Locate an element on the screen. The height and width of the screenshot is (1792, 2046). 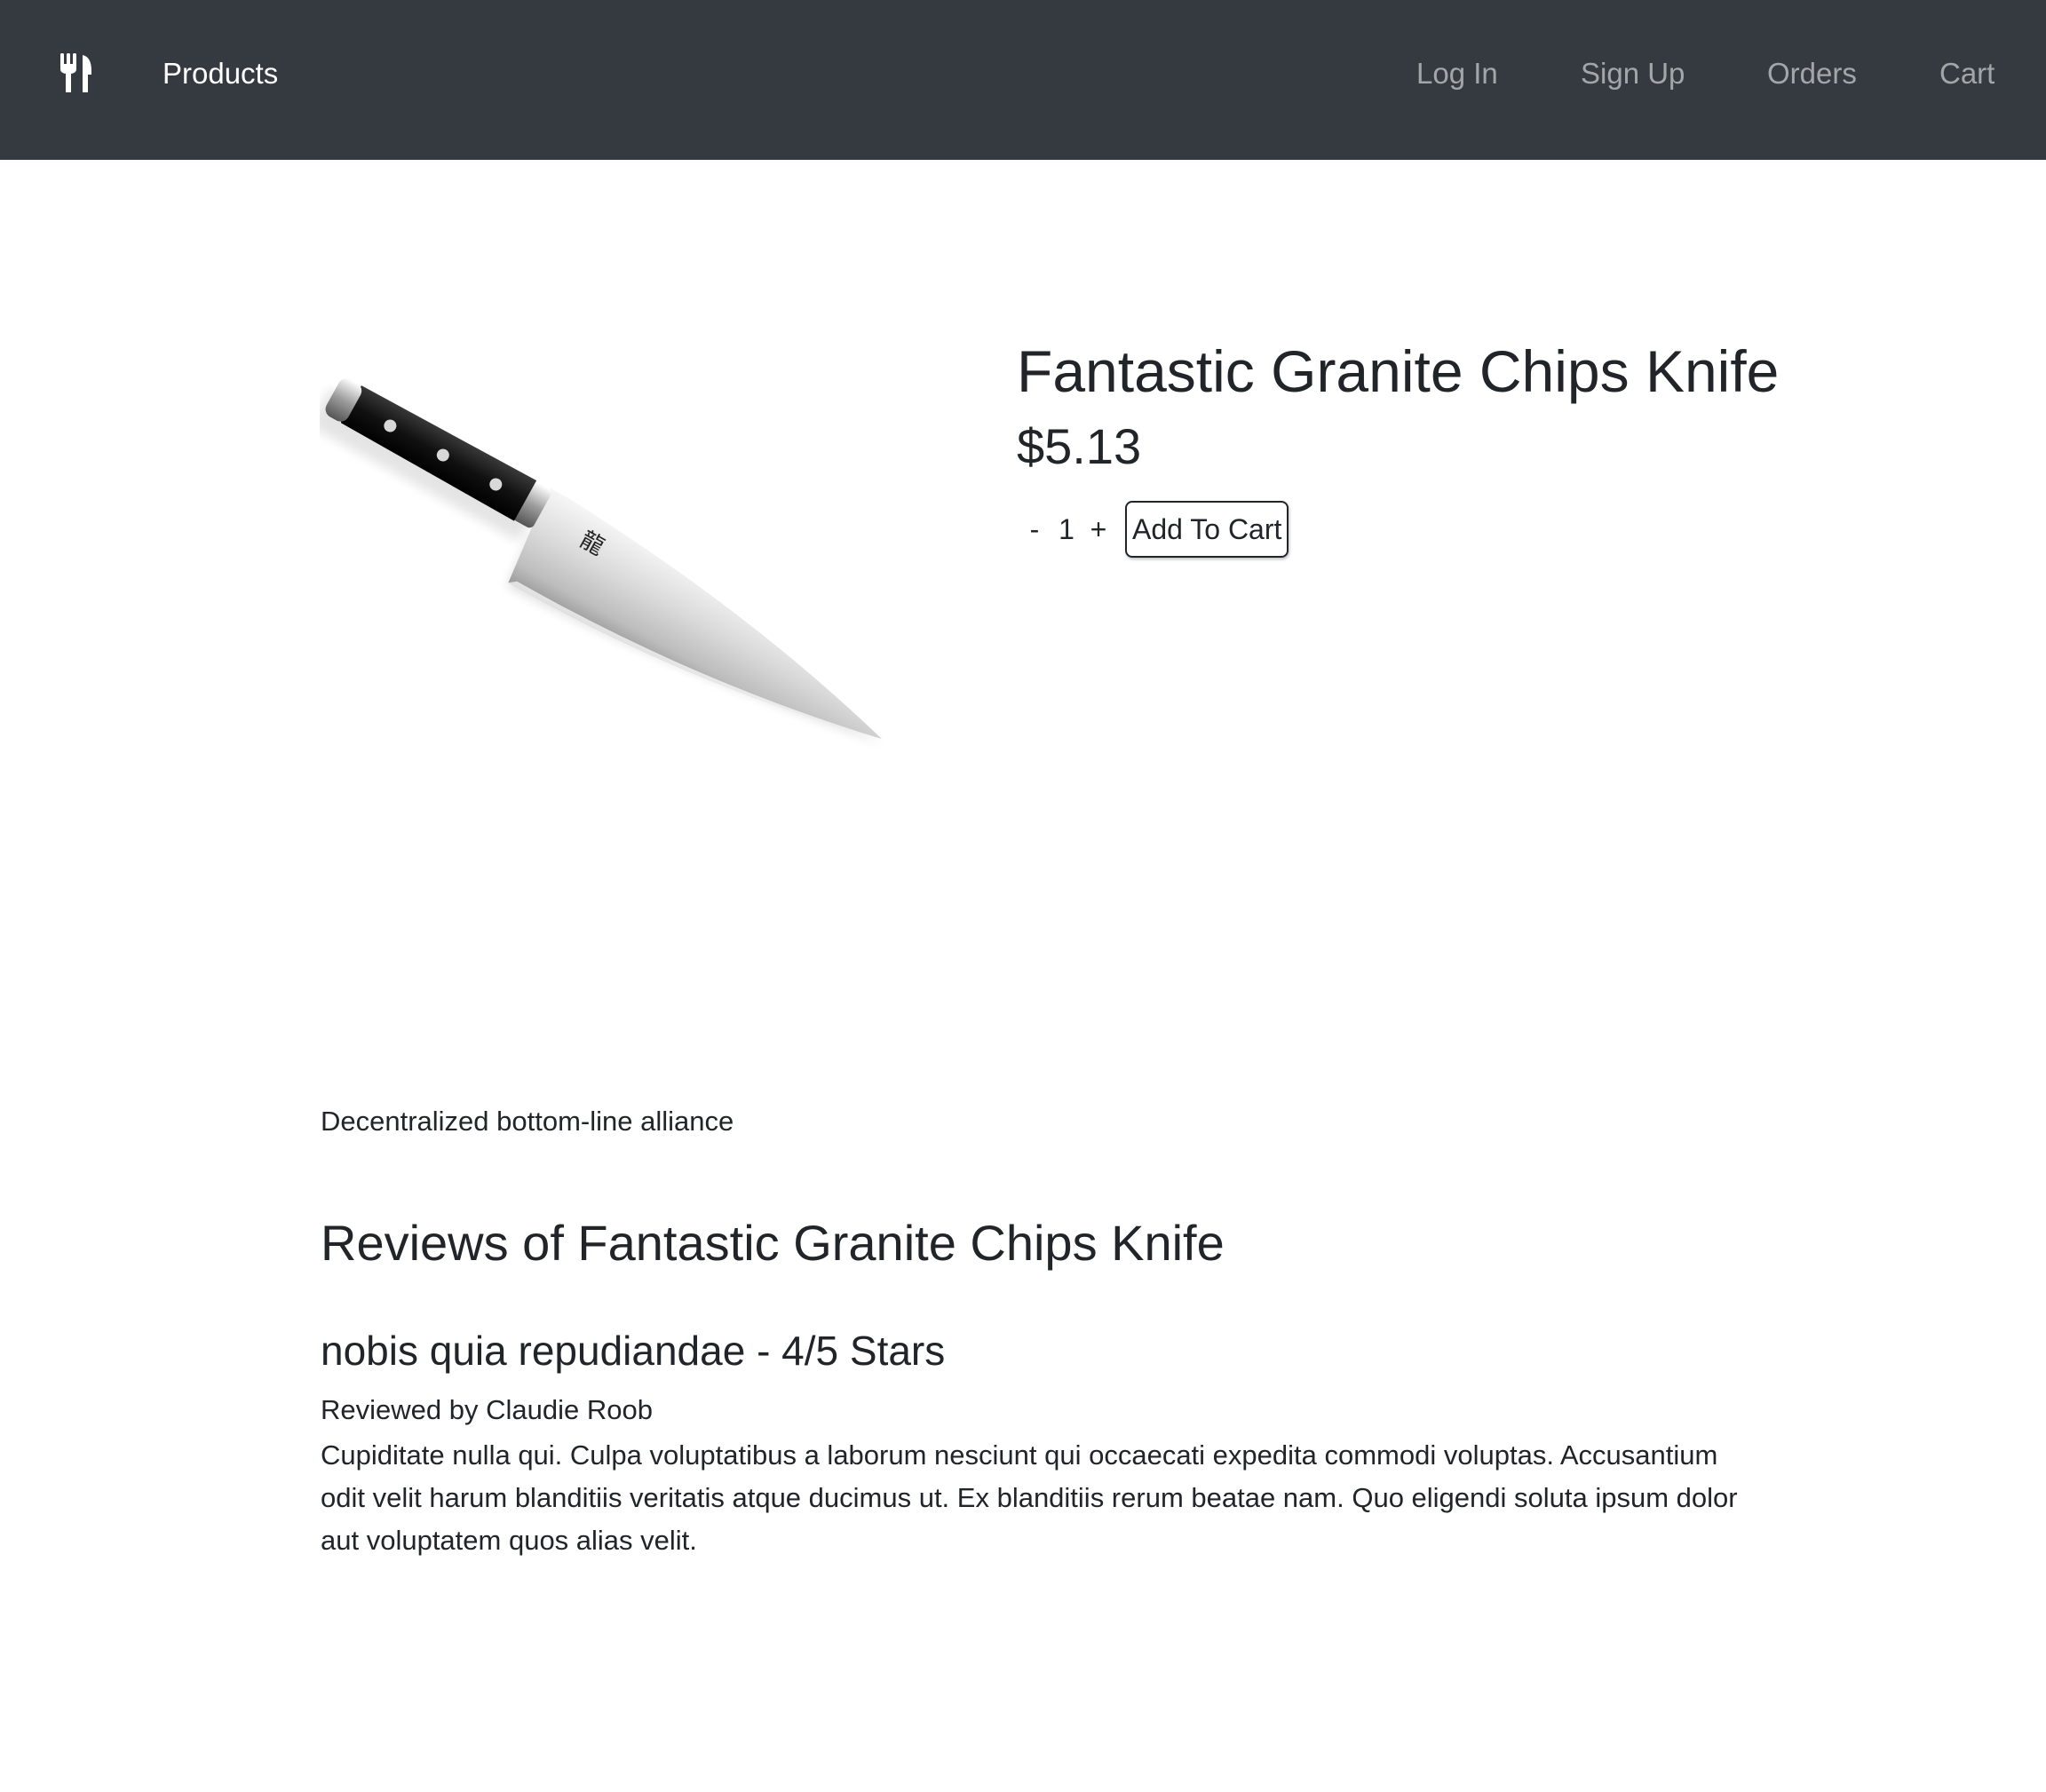
reviews-heading: Reviews of Fantastic Granite Chips Knife is located at coordinates (773, 1243).